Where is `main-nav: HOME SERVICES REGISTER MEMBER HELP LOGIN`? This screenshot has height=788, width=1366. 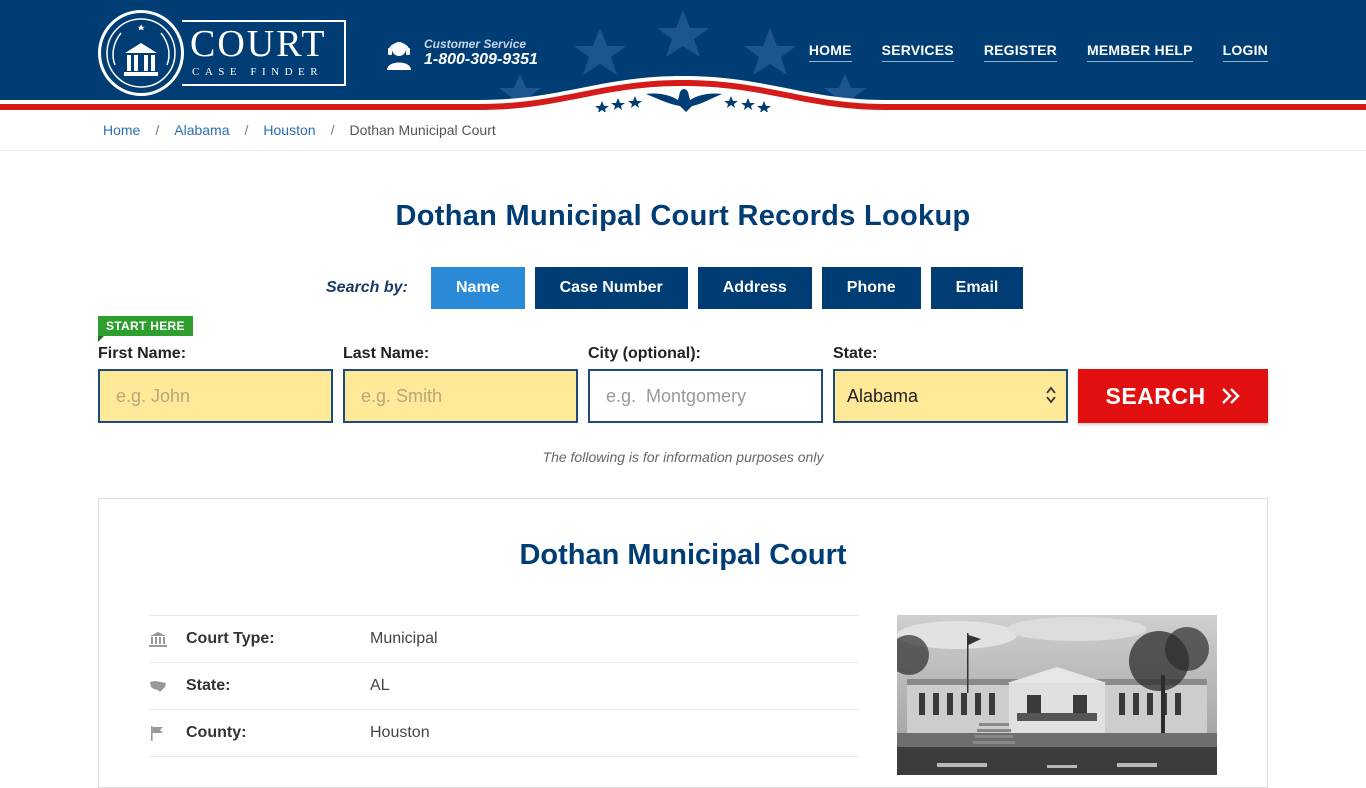 main-nav: HOME SERVICES REGISTER MEMBER HELP LOGIN is located at coordinates (1038, 52).